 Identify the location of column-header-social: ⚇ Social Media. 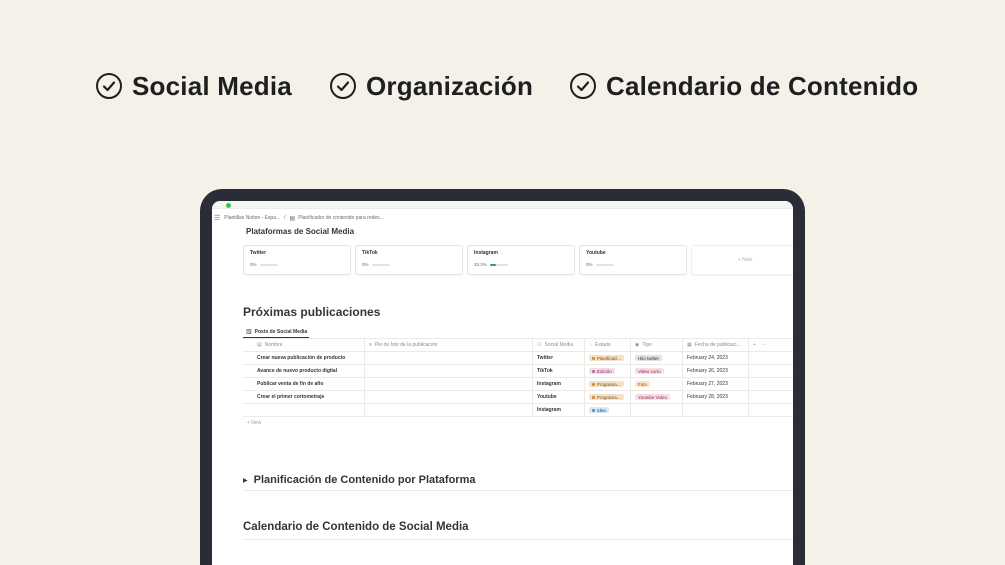
(559, 345).